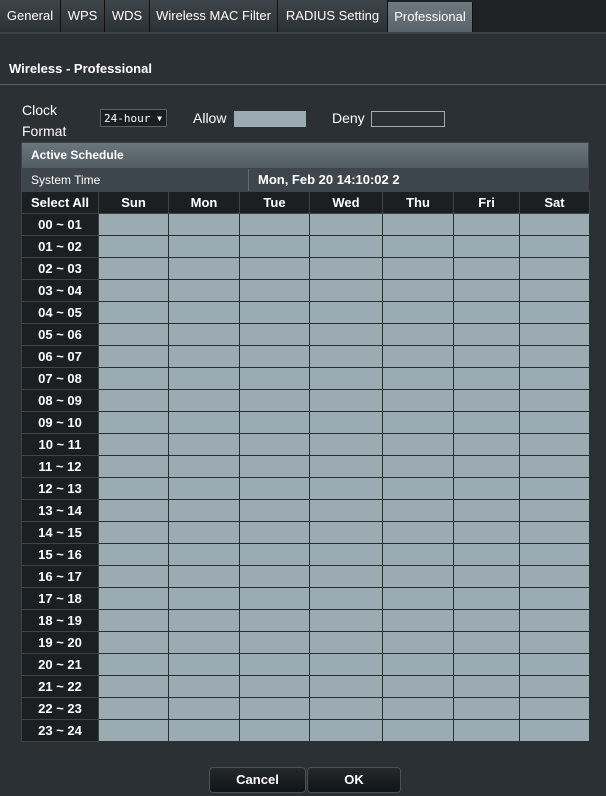 The height and width of the screenshot is (796, 606). Describe the element at coordinates (60, 488) in the screenshot. I see `hour-row-select: 12 ~ 13` at that location.